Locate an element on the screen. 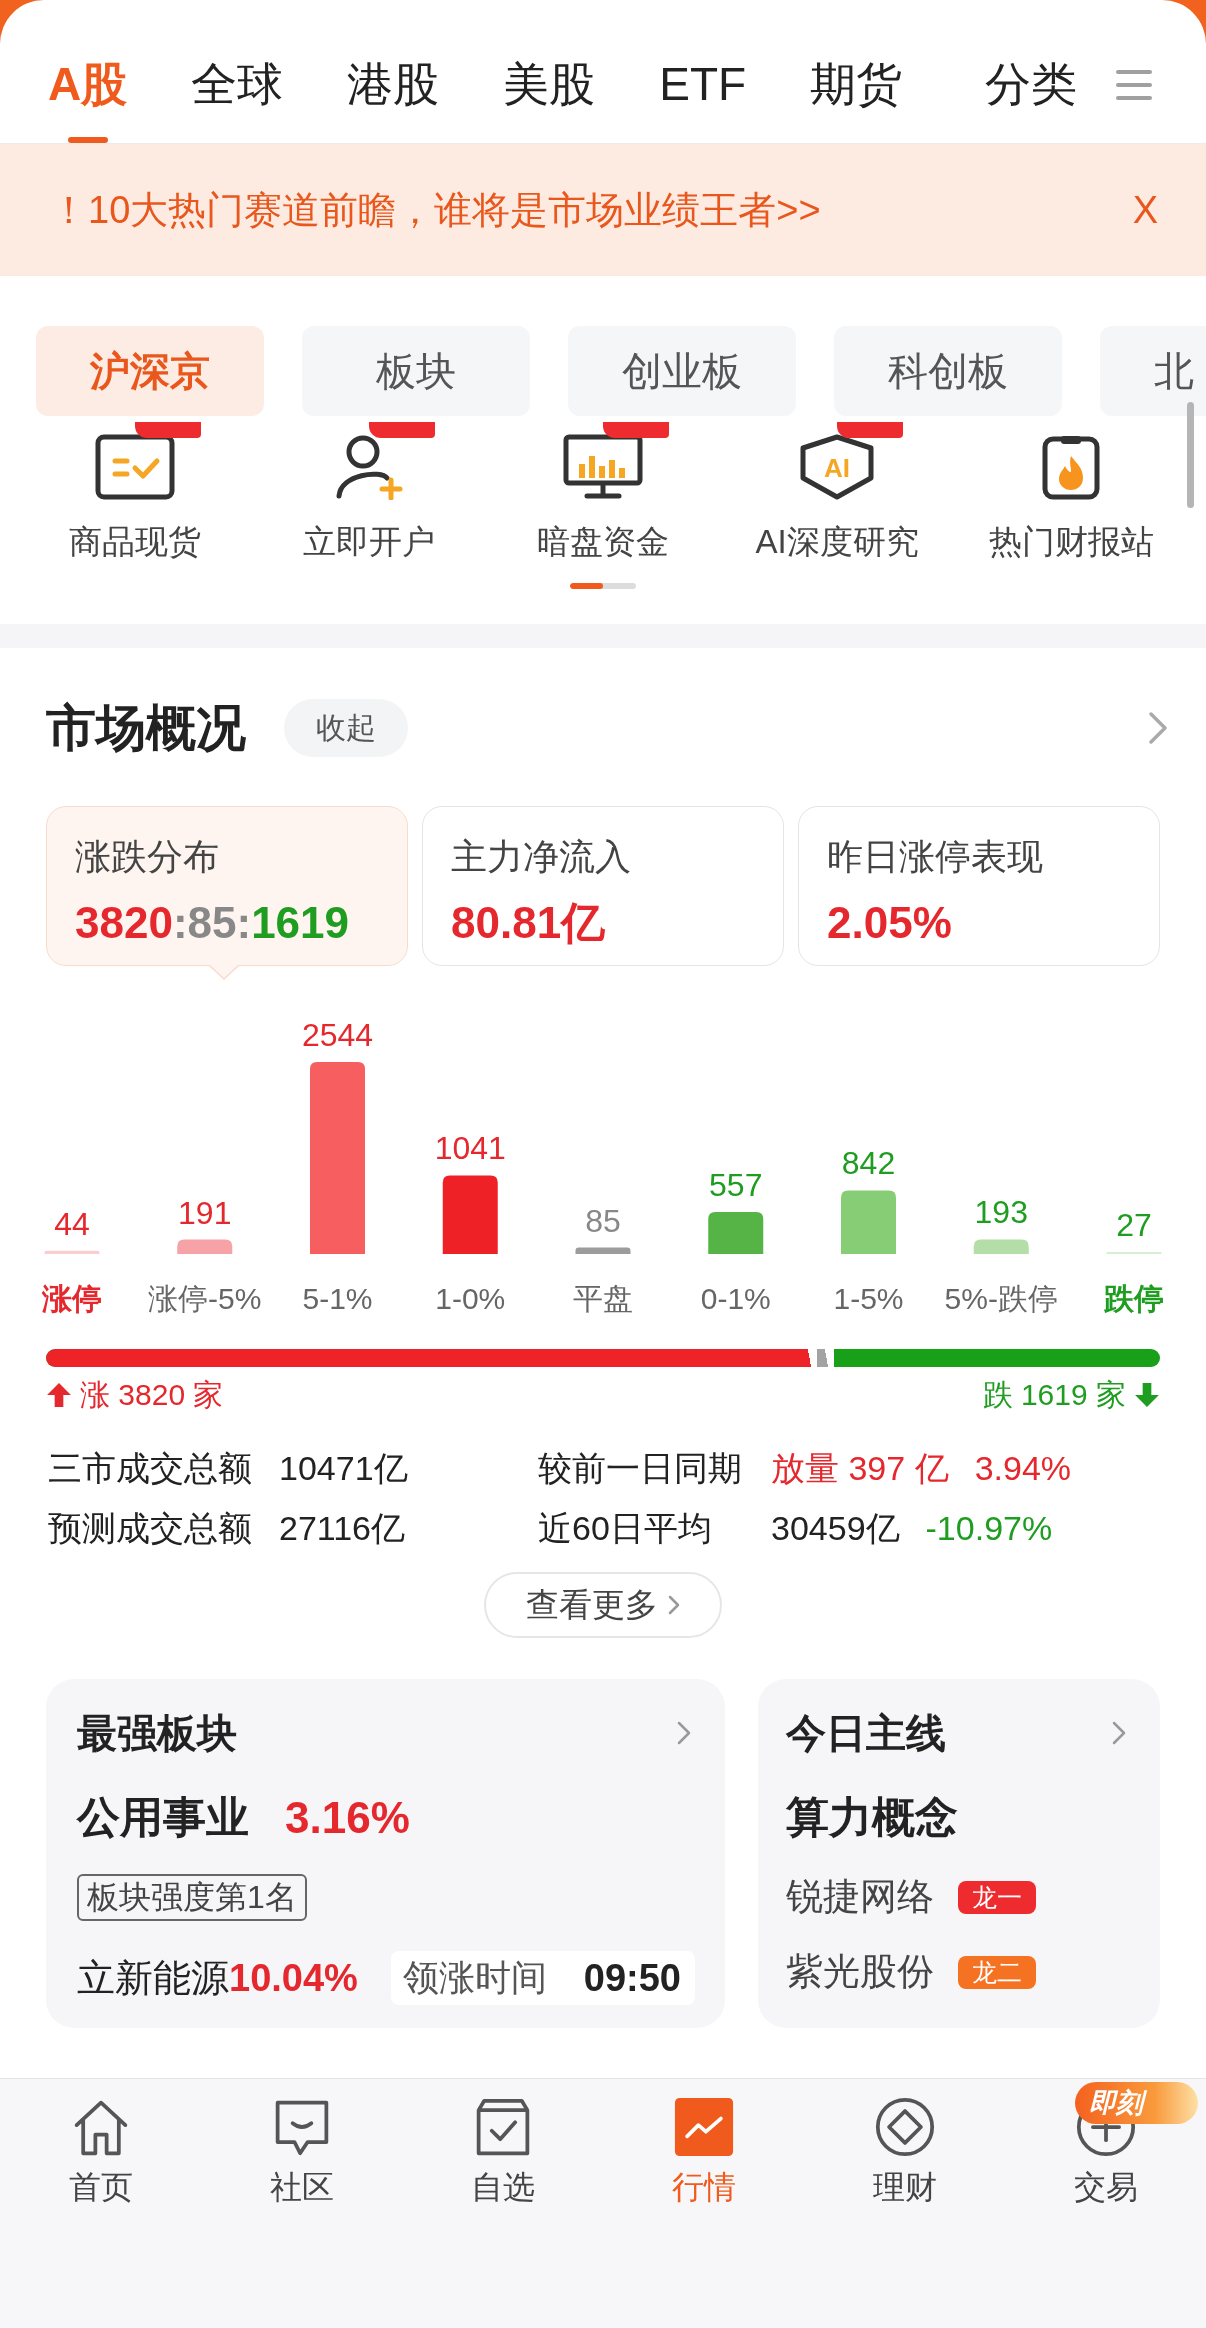  page-indicator is located at coordinates (603, 586).